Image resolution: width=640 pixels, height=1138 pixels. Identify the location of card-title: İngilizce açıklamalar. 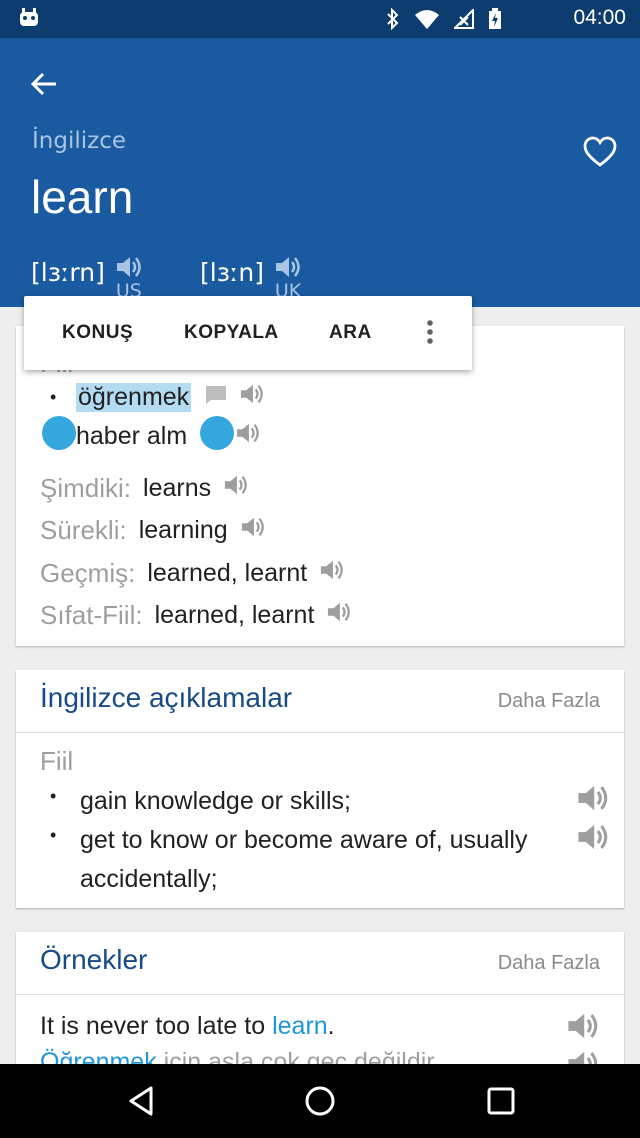
(166, 697).